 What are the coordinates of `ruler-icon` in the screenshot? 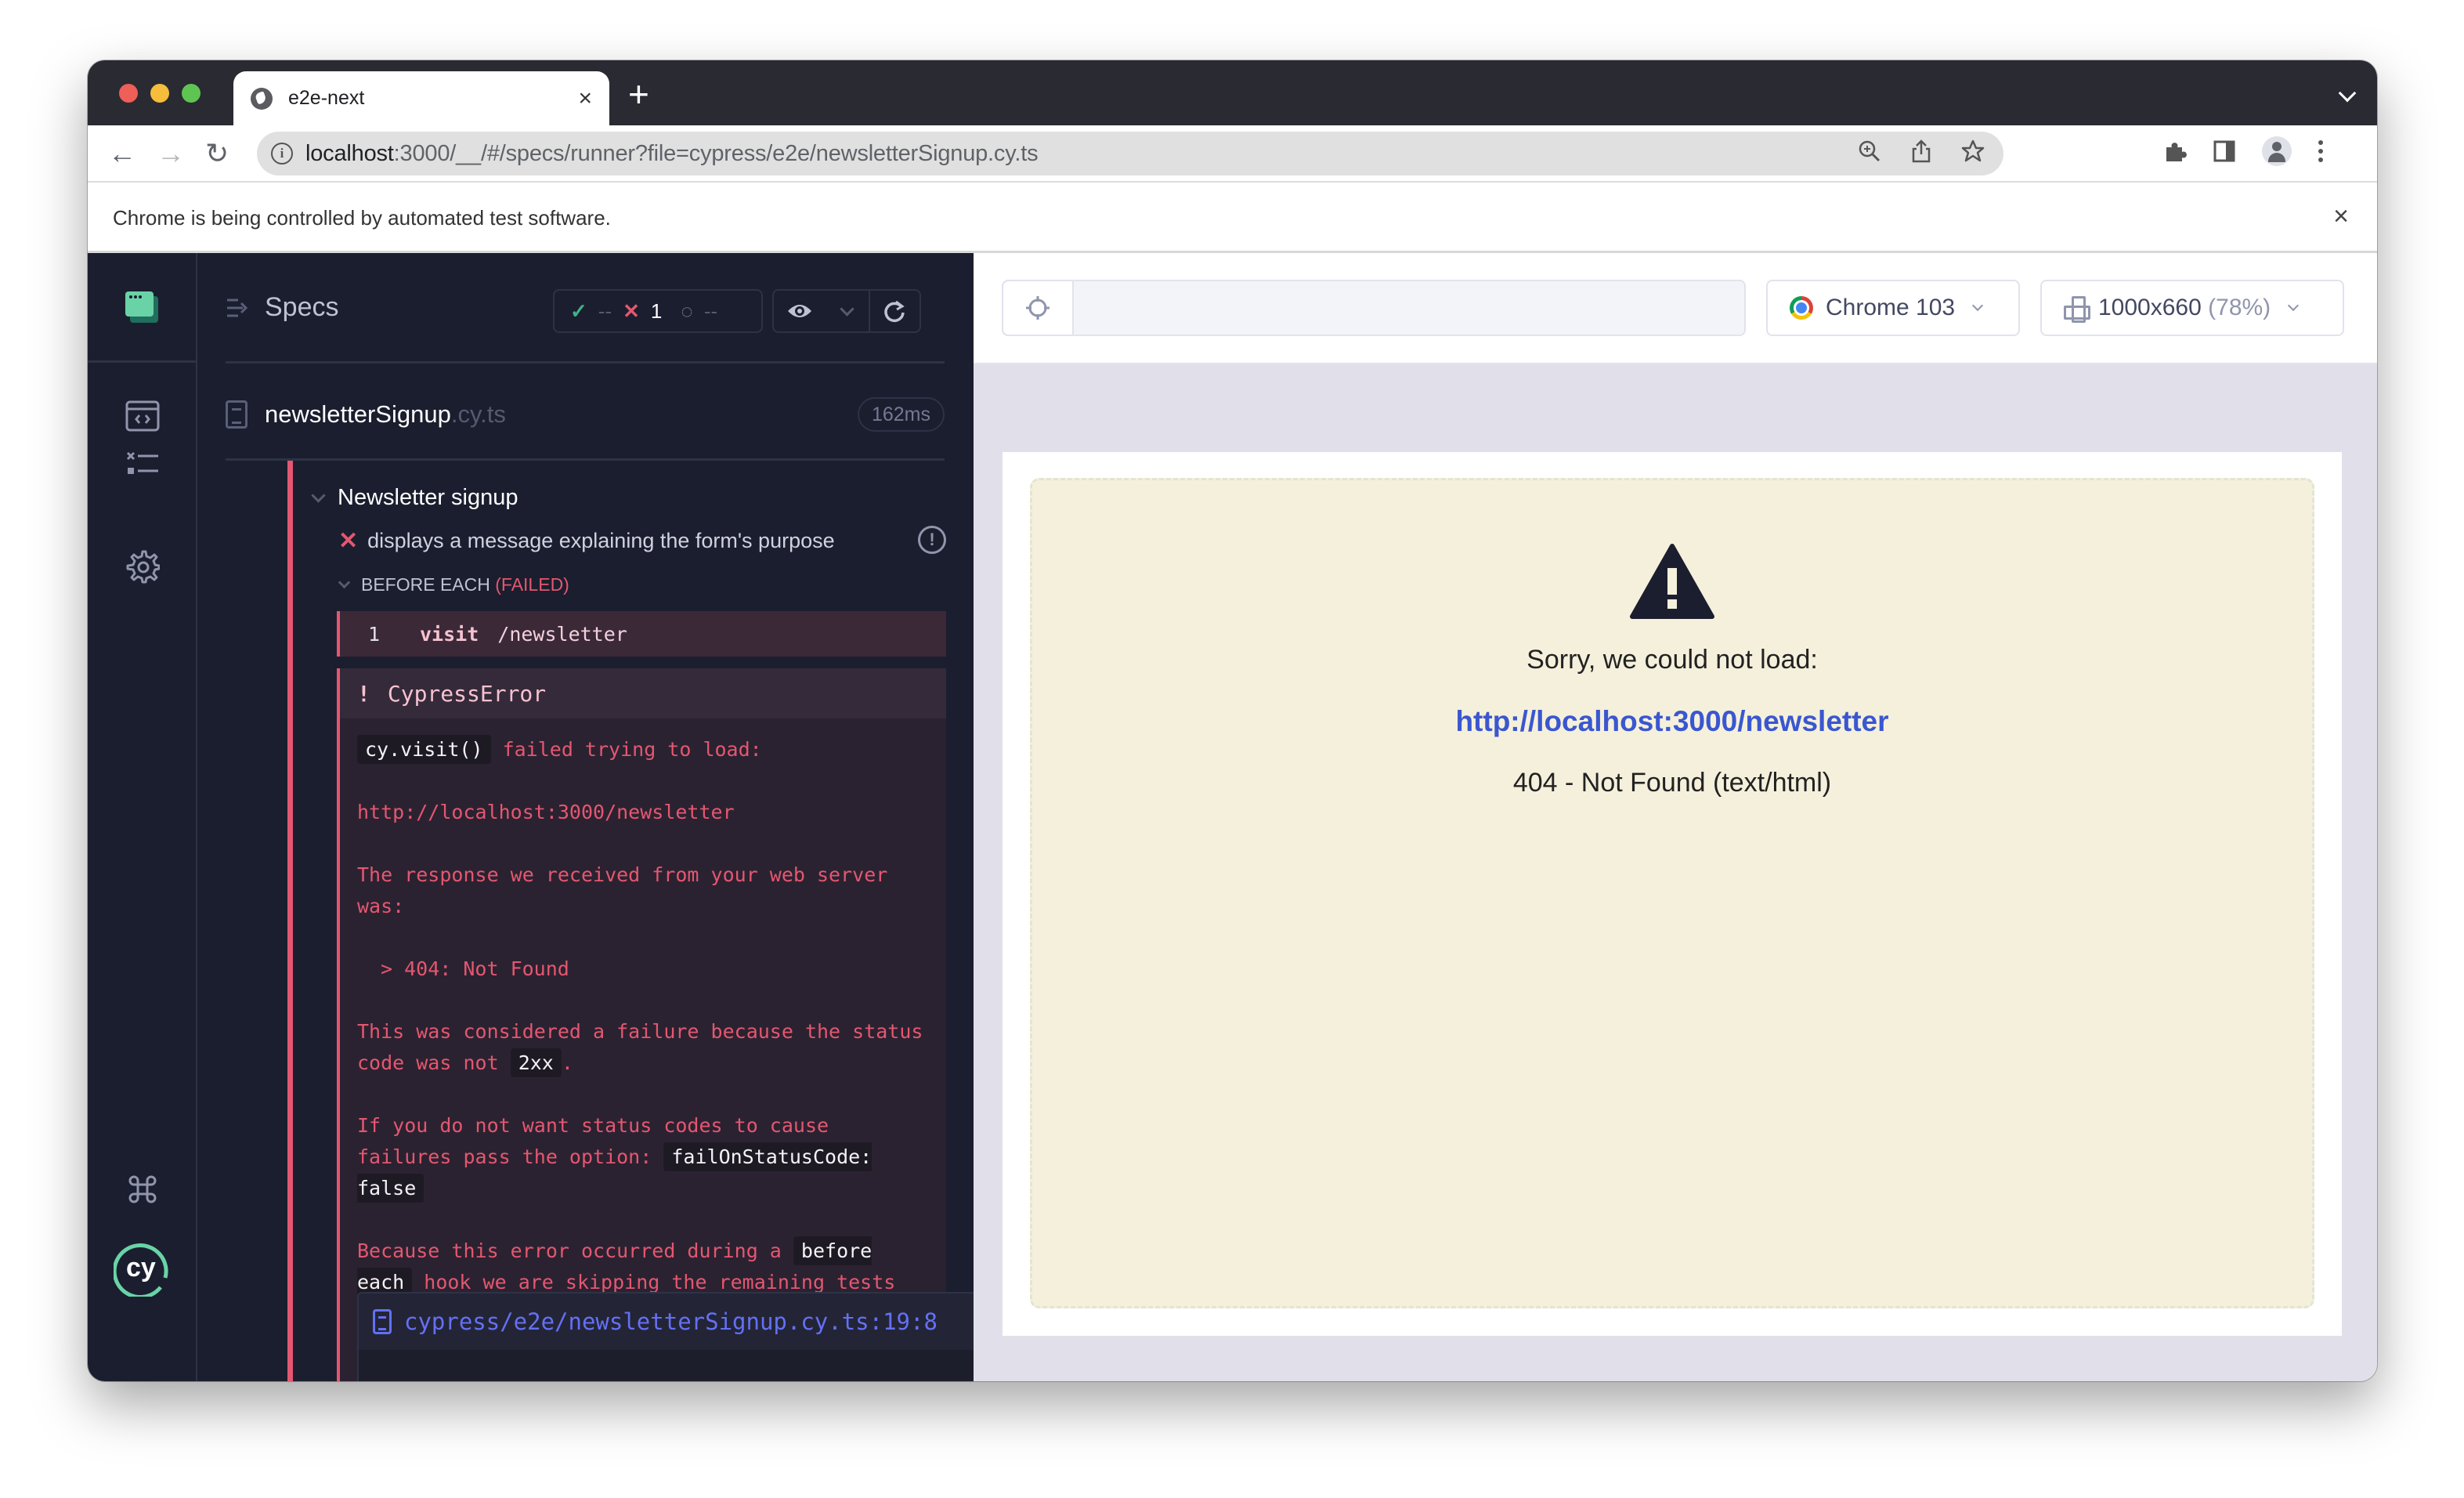 It's located at (2077, 309).